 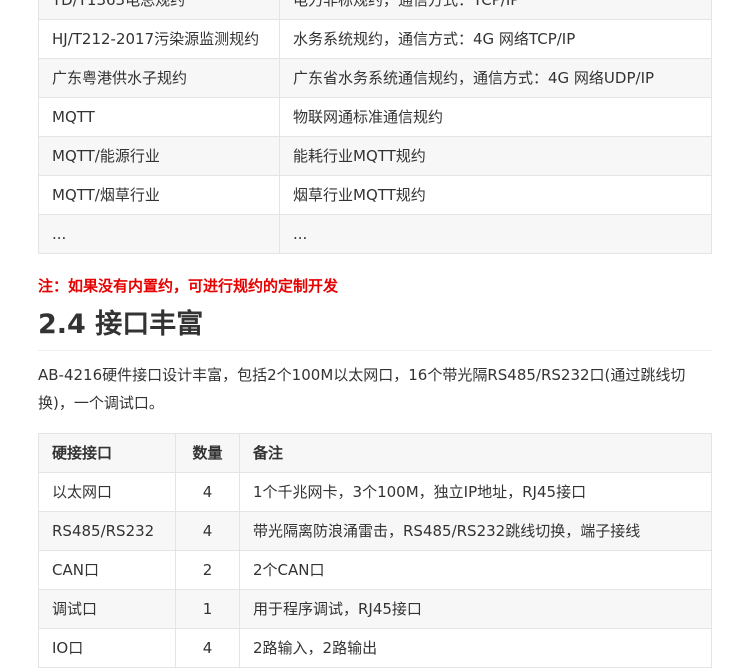 What do you see at coordinates (475, 492) in the screenshot?
I see `remark-cell: 1个千兆网卡，3个100M，独立IP地址，RJ45接口` at bounding box center [475, 492].